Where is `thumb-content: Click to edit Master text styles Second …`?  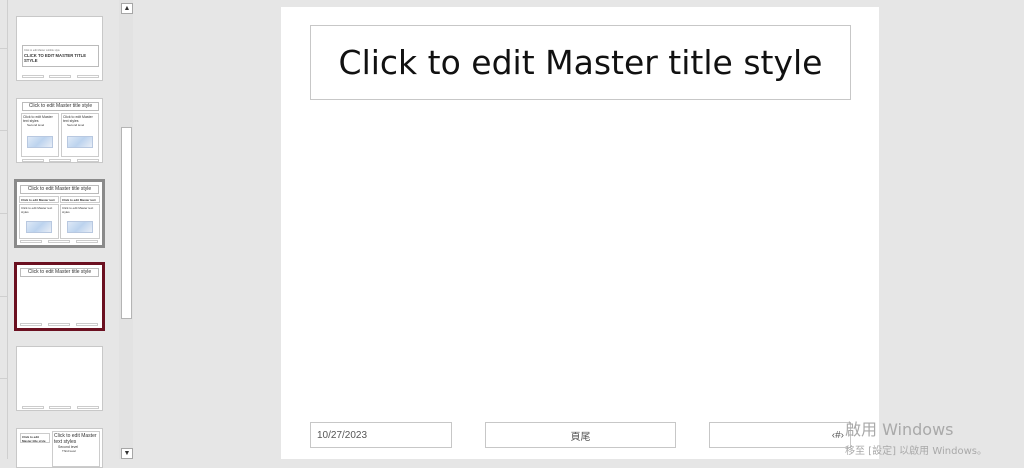
thumb-content: Click to edit Master text styles Second … is located at coordinates (76, 449).